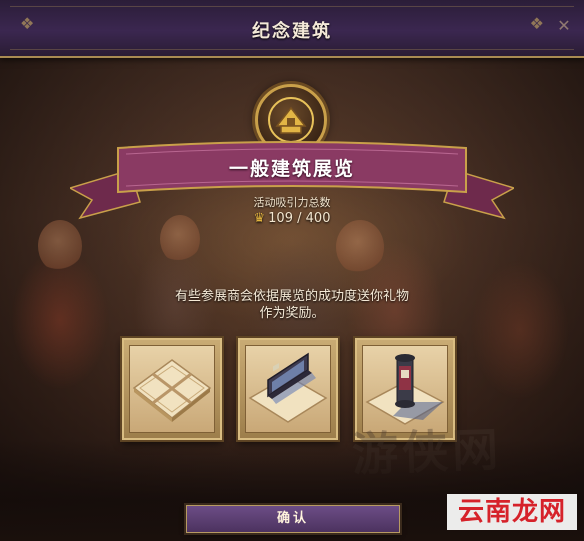  Describe the element at coordinates (512, 512) in the screenshot. I see `site-watermark: 云南龙网` at that location.